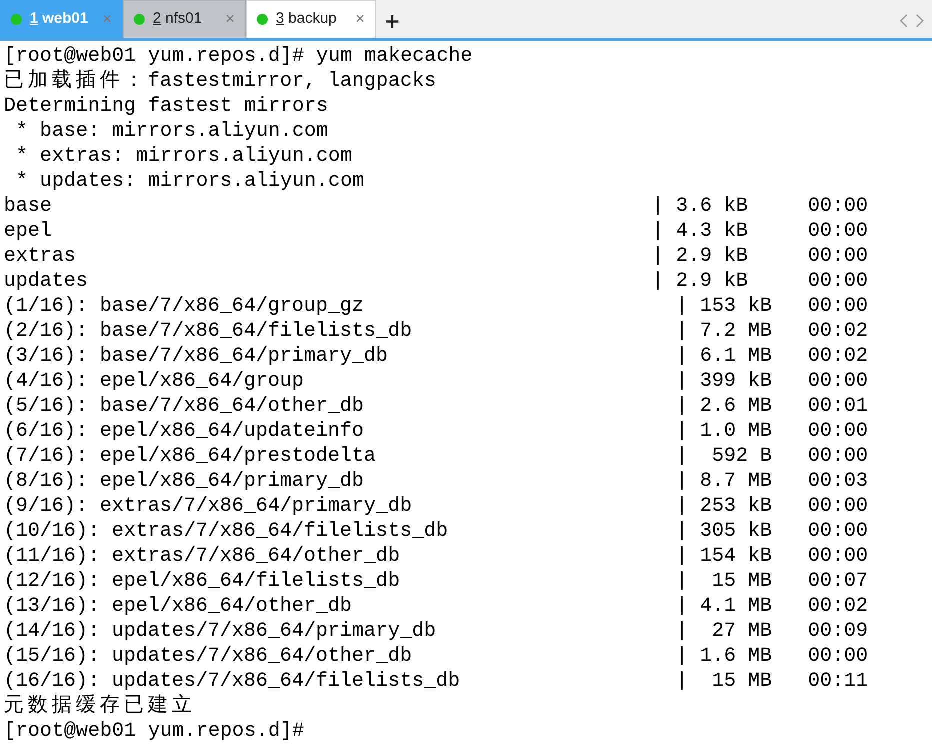 The width and height of the screenshot is (932, 751). I want to click on tab-label: 1 web01, so click(59, 19).